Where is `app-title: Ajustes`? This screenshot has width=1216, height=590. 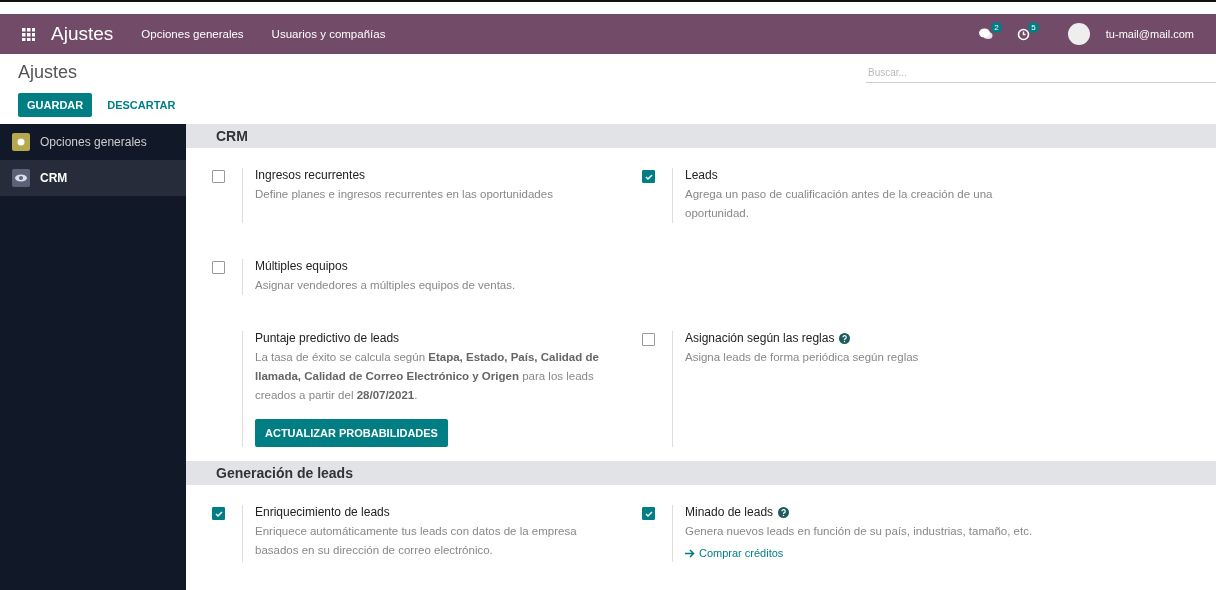
app-title: Ajustes is located at coordinates (82, 34).